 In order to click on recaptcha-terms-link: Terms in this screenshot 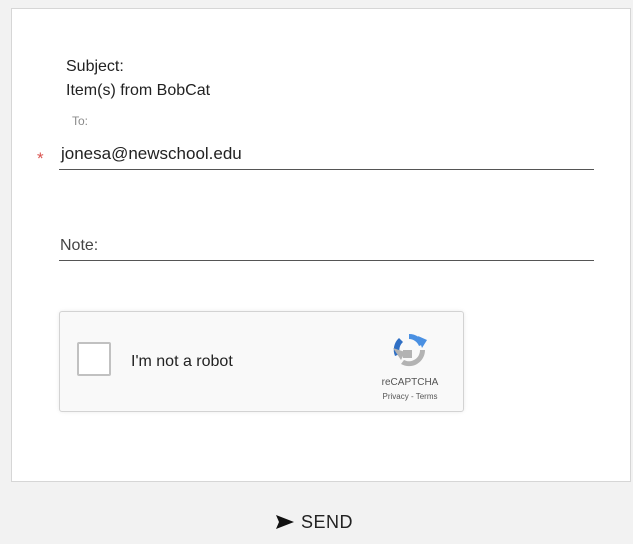, I will do `click(427, 396)`.